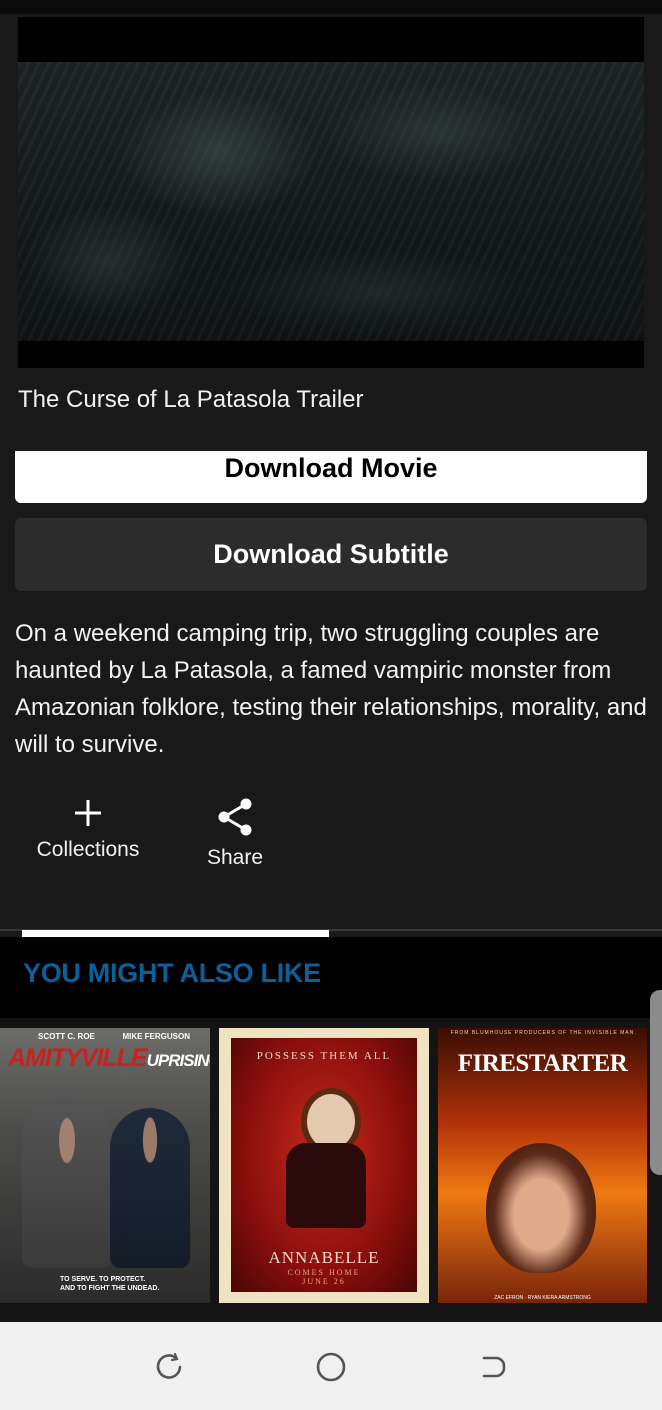 This screenshot has height=1410, width=662. What do you see at coordinates (235, 817) in the screenshot?
I see `share-icon` at bounding box center [235, 817].